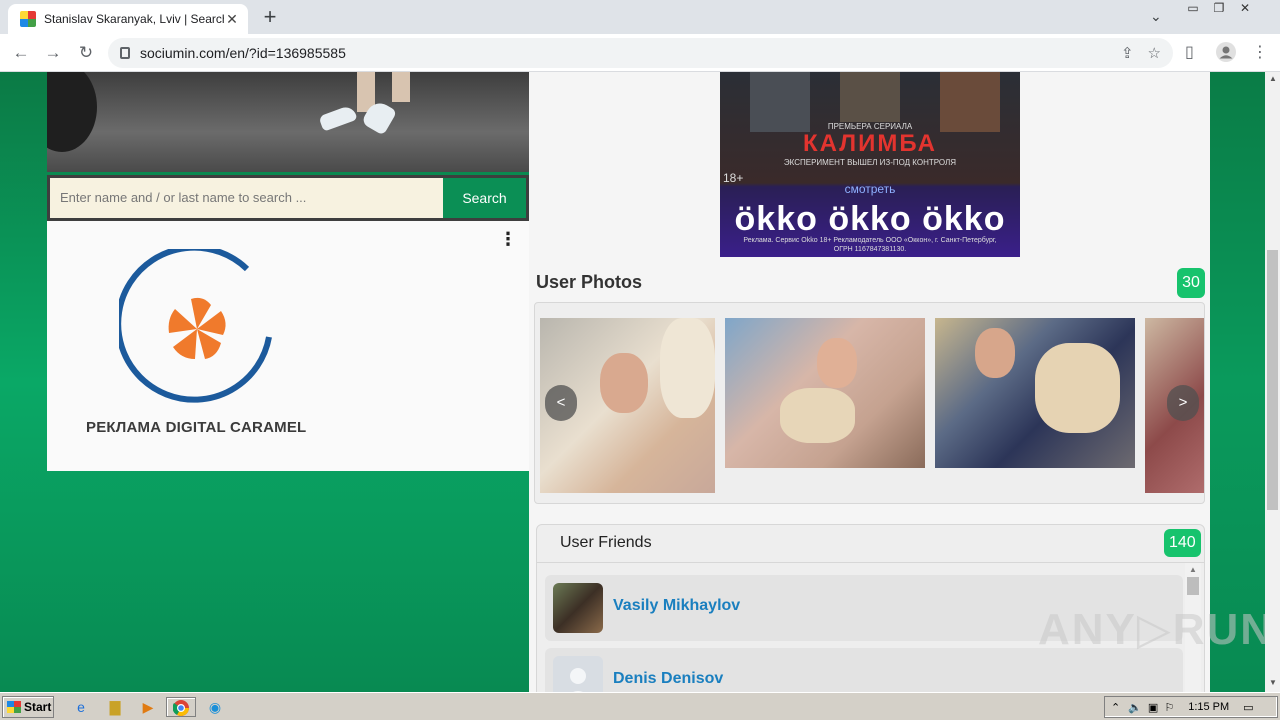 This screenshot has height=721, width=1280. What do you see at coordinates (870, 544) in the screenshot?
I see `user-friends-header: User Friends 140` at bounding box center [870, 544].